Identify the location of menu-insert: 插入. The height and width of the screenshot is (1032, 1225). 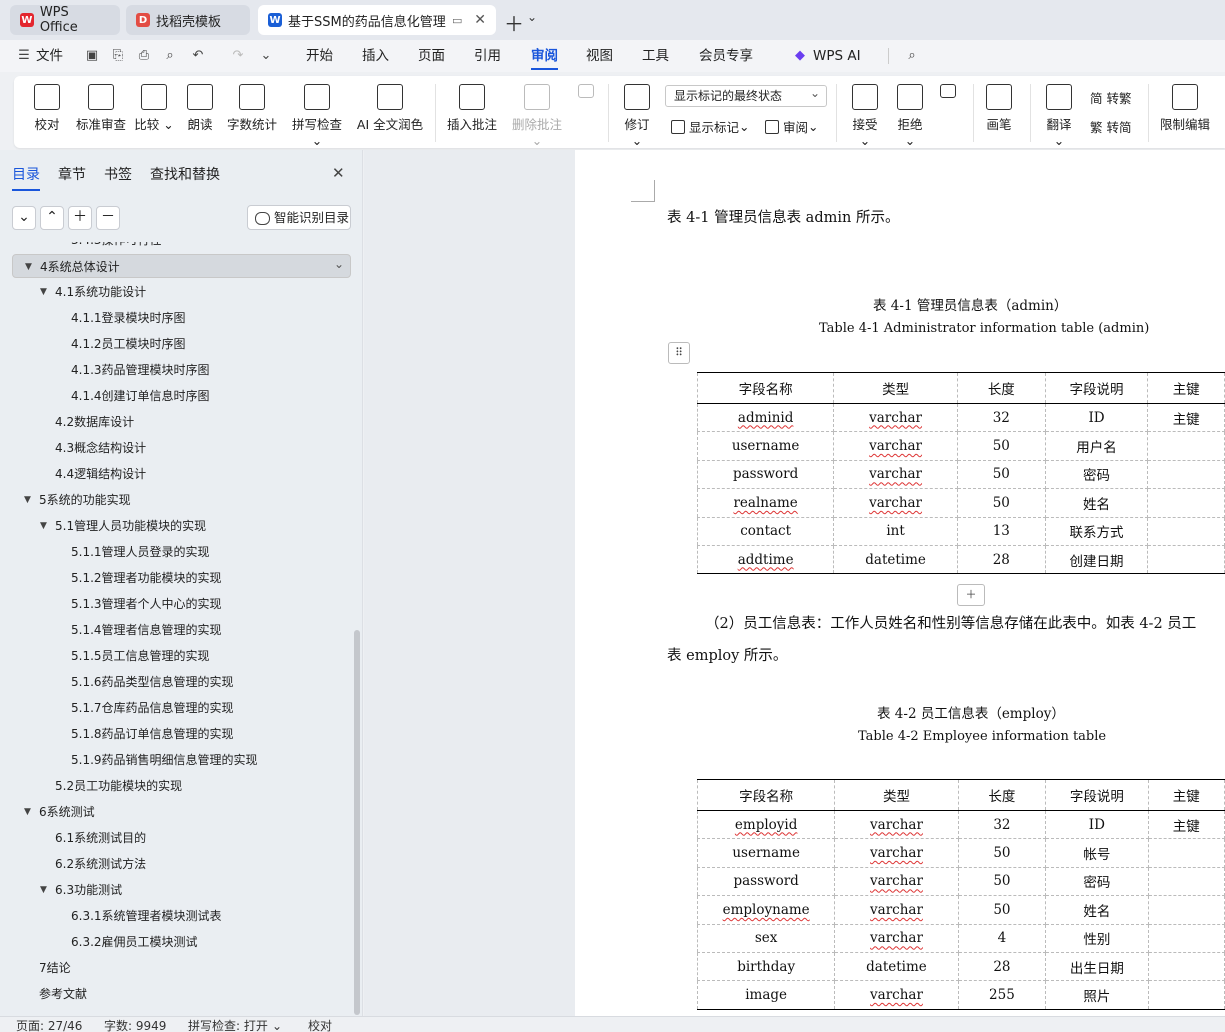
(375, 56).